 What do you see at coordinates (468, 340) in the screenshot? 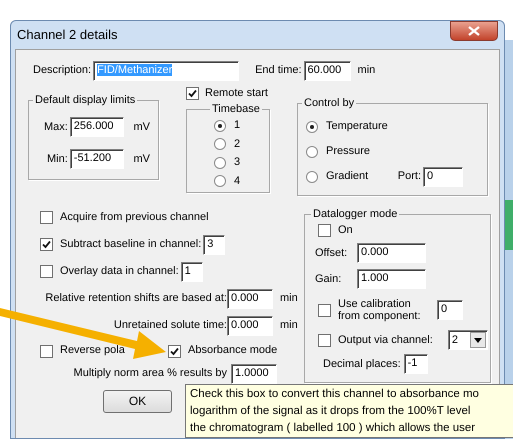
I see `dropdown: 2` at bounding box center [468, 340].